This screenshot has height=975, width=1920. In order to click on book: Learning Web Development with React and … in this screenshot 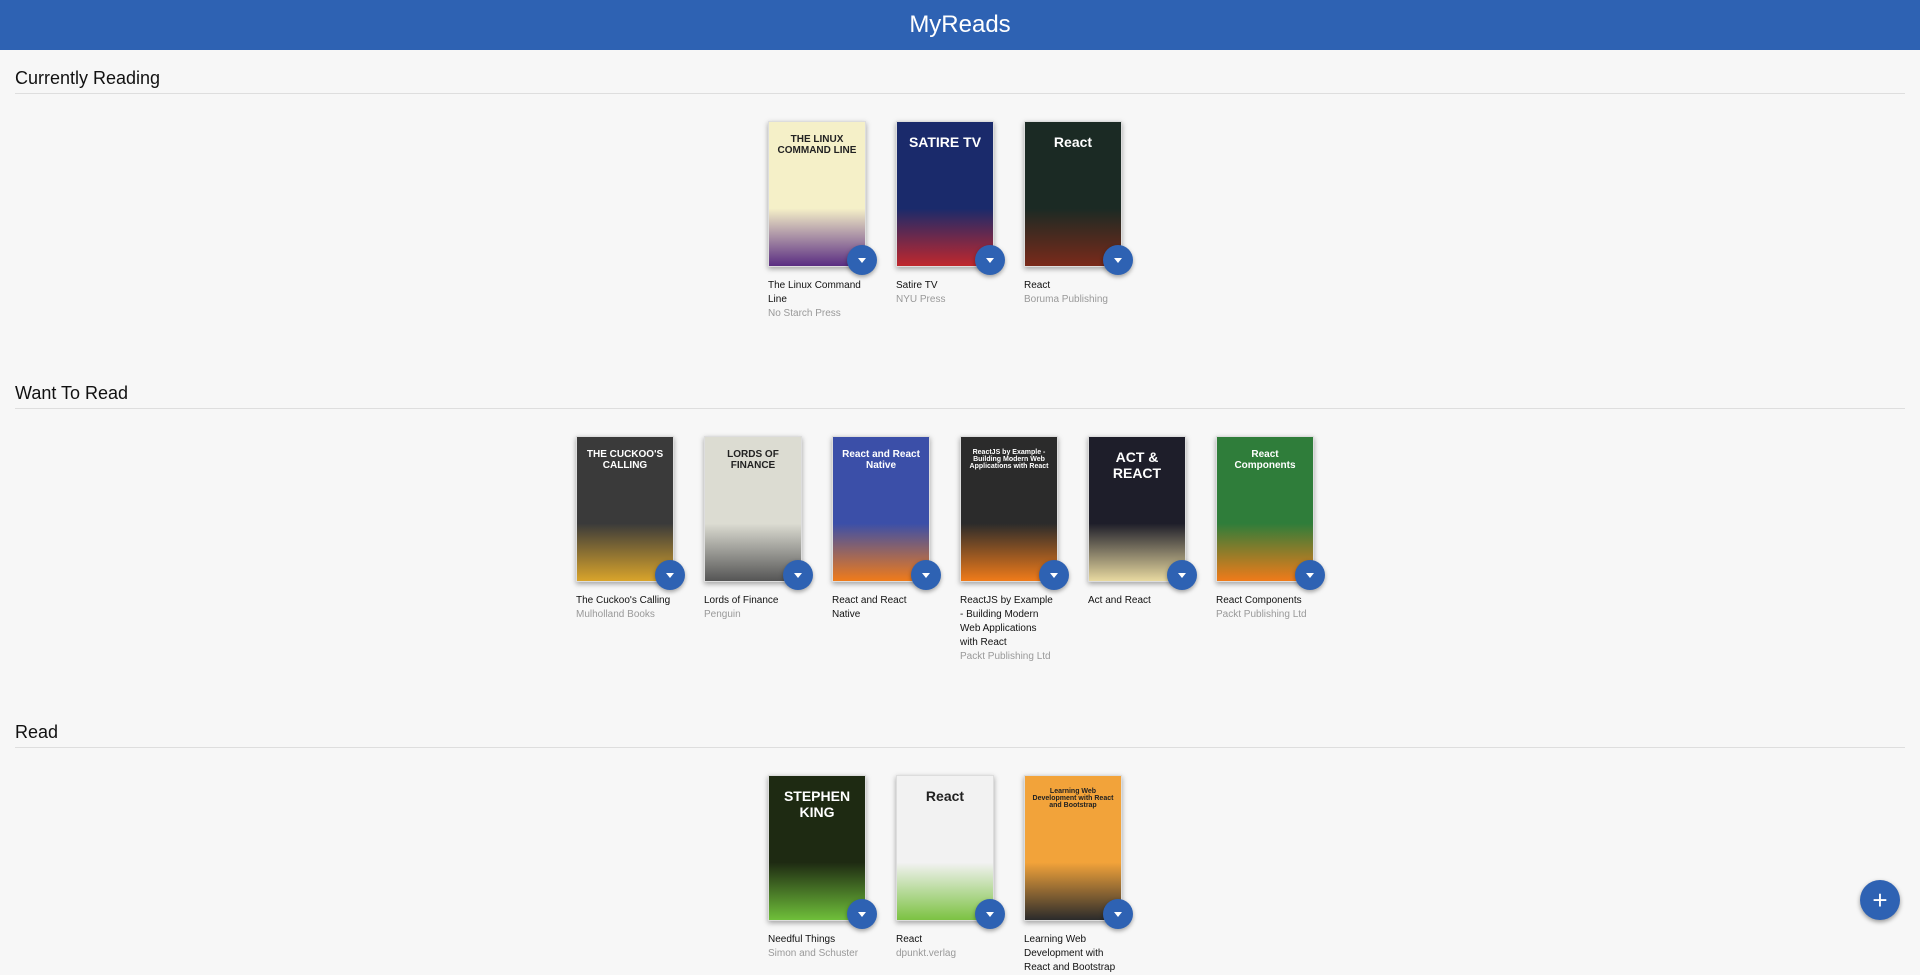, I will do `click(1088, 875)`.